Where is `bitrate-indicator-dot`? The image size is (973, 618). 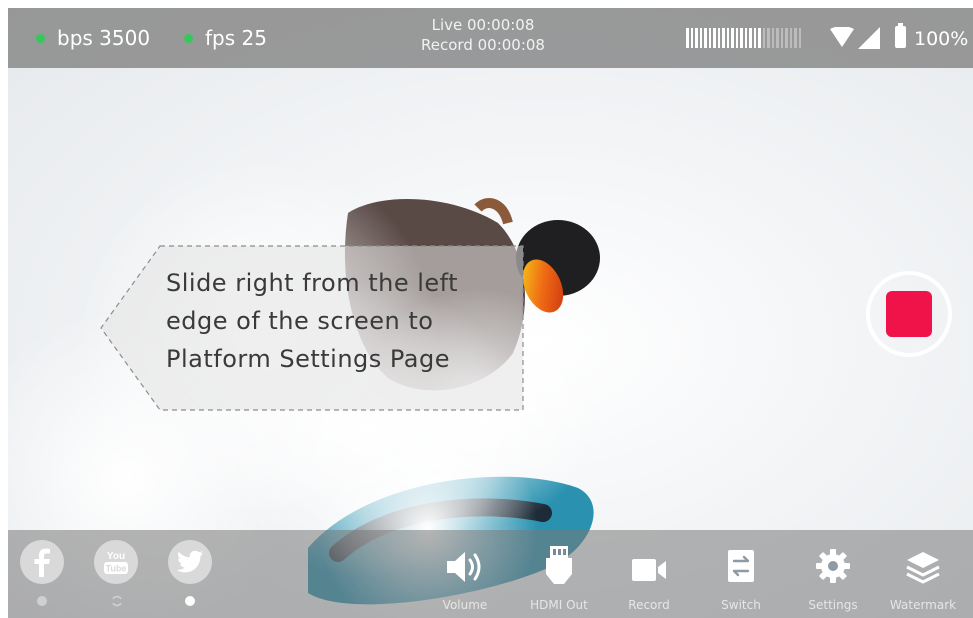 bitrate-indicator-dot is located at coordinates (40, 38).